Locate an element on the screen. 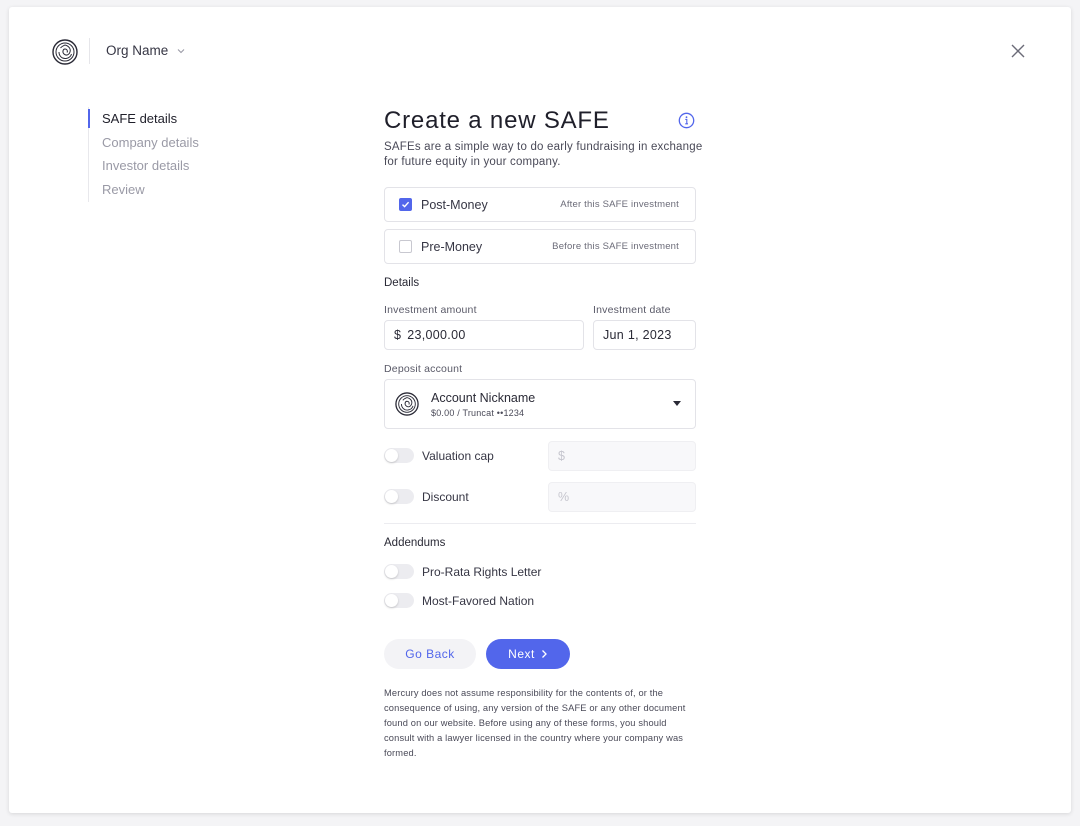 The image size is (1080, 826). step-safe-details: SAFE details is located at coordinates (143, 119).